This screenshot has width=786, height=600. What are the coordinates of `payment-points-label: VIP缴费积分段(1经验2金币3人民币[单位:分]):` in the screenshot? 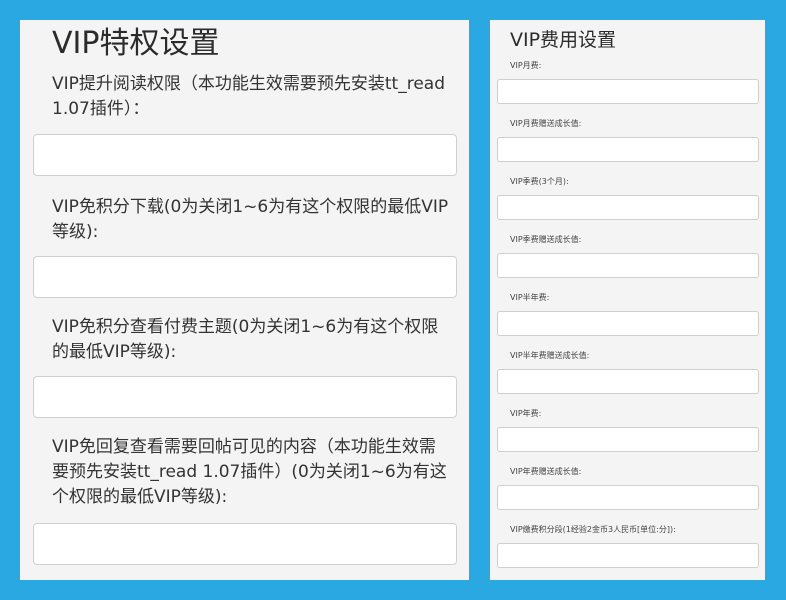 It's located at (593, 529).